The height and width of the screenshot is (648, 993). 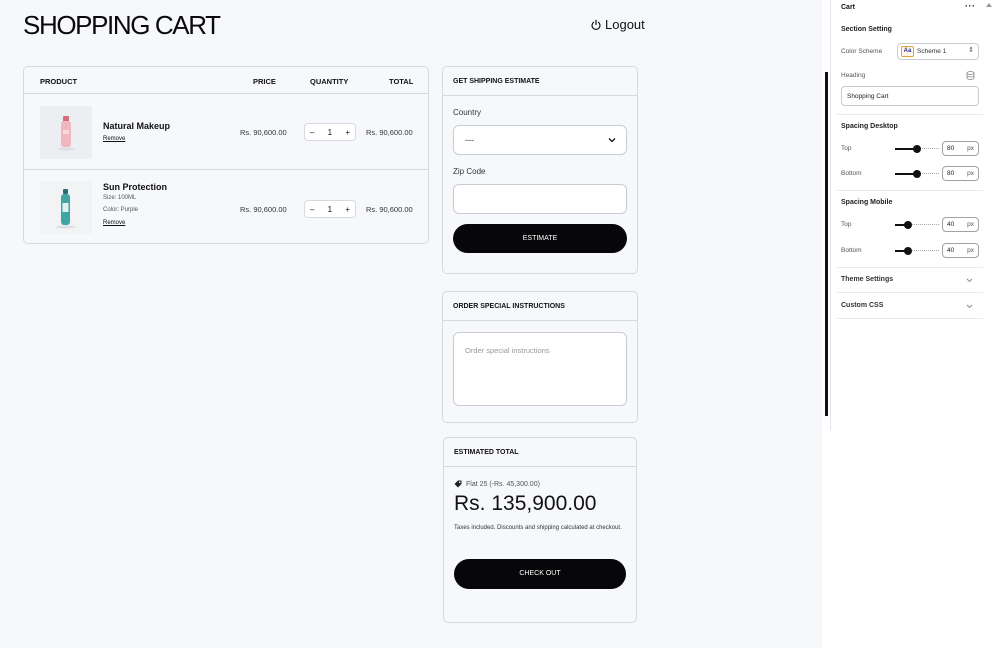 What do you see at coordinates (136, 126) in the screenshot?
I see `product-name: Natural Makeup` at bounding box center [136, 126].